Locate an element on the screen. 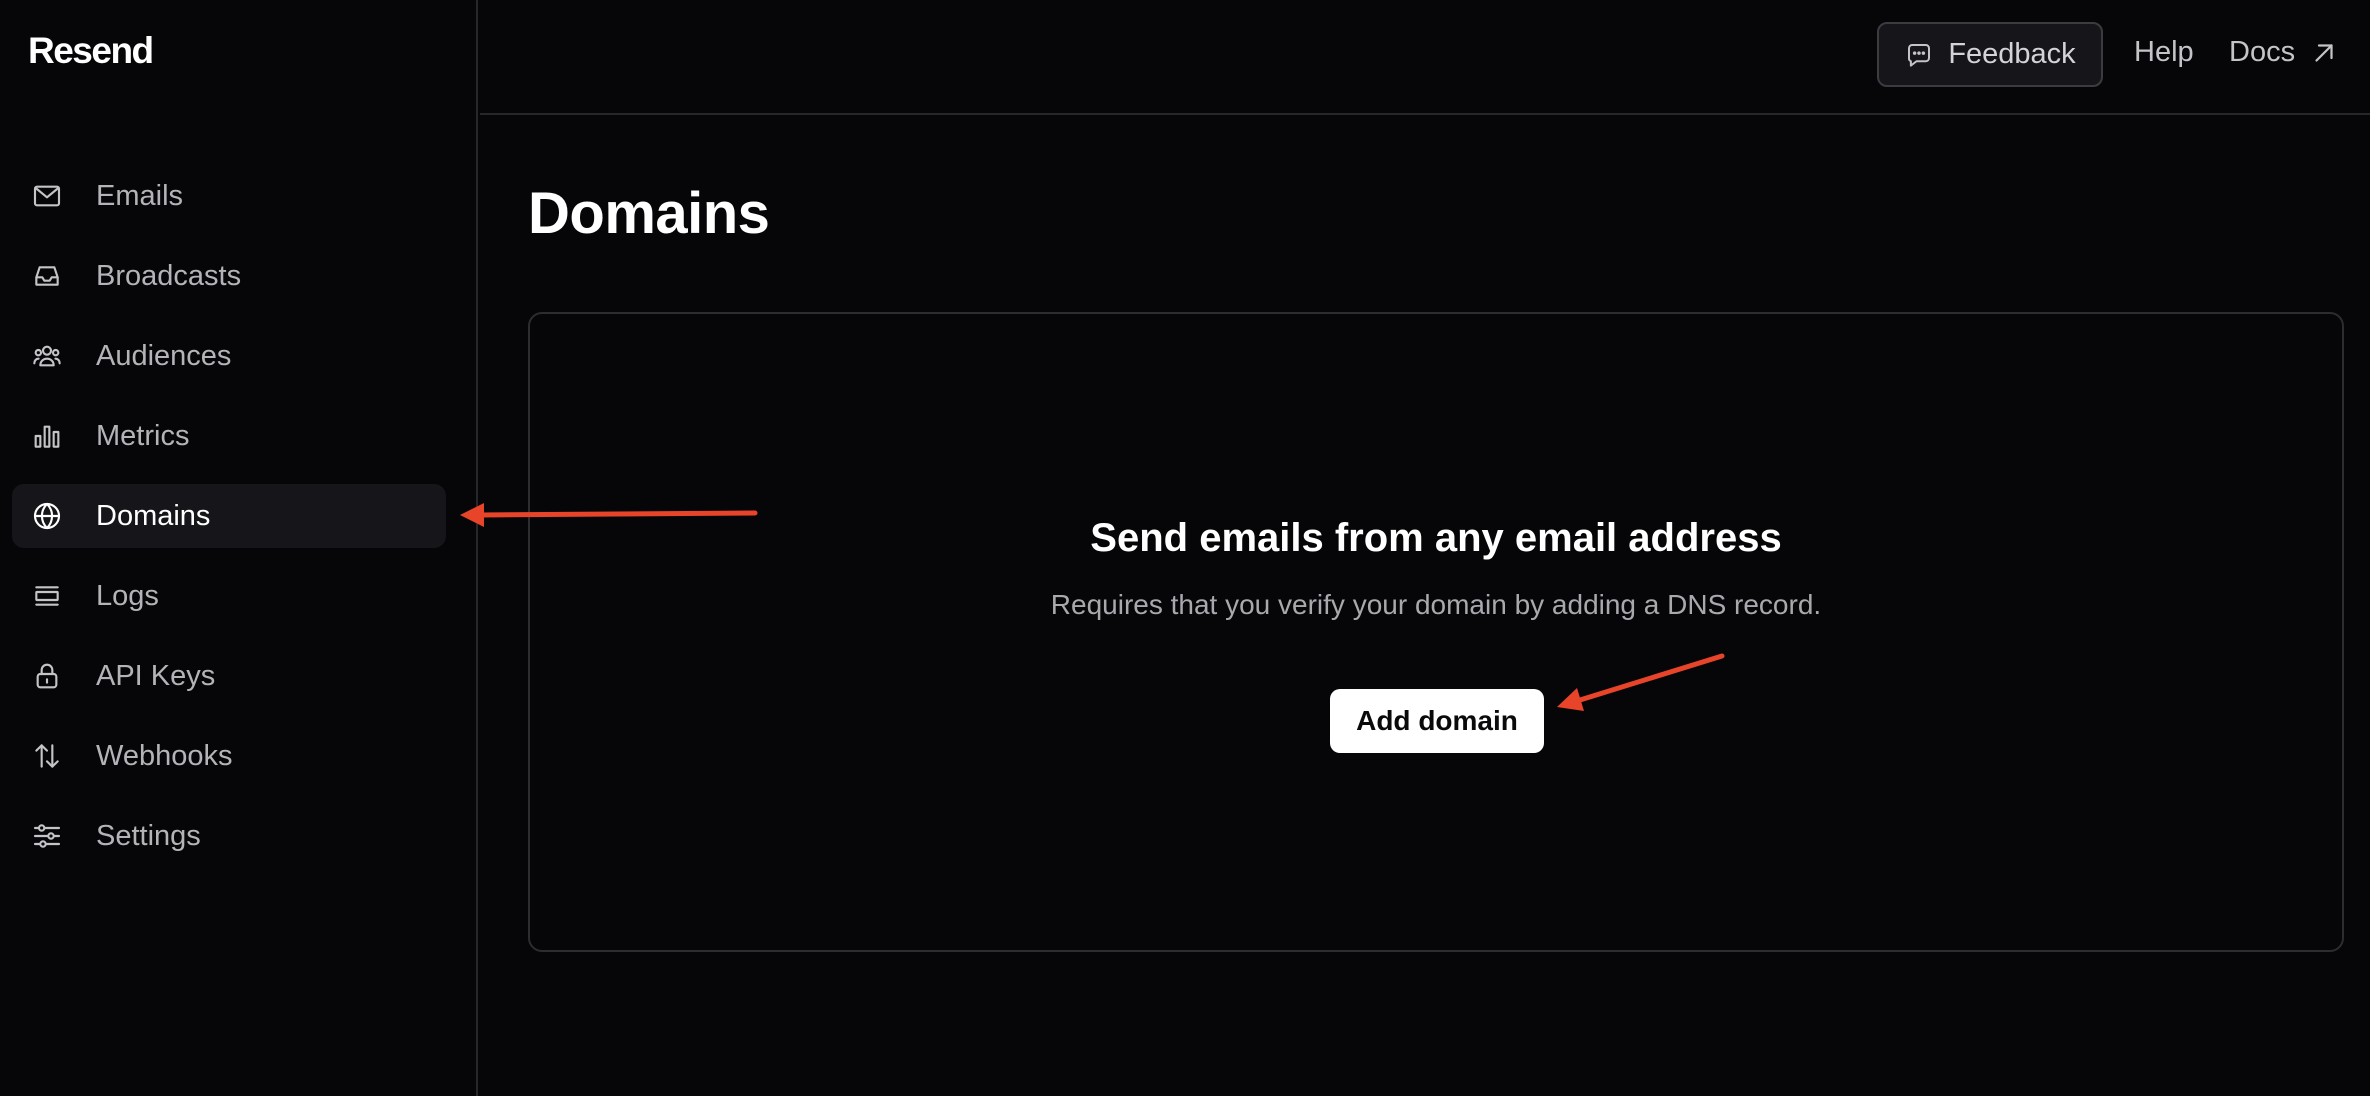 The height and width of the screenshot is (1096, 2370). feedback-button: Feedback is located at coordinates (1990, 54).